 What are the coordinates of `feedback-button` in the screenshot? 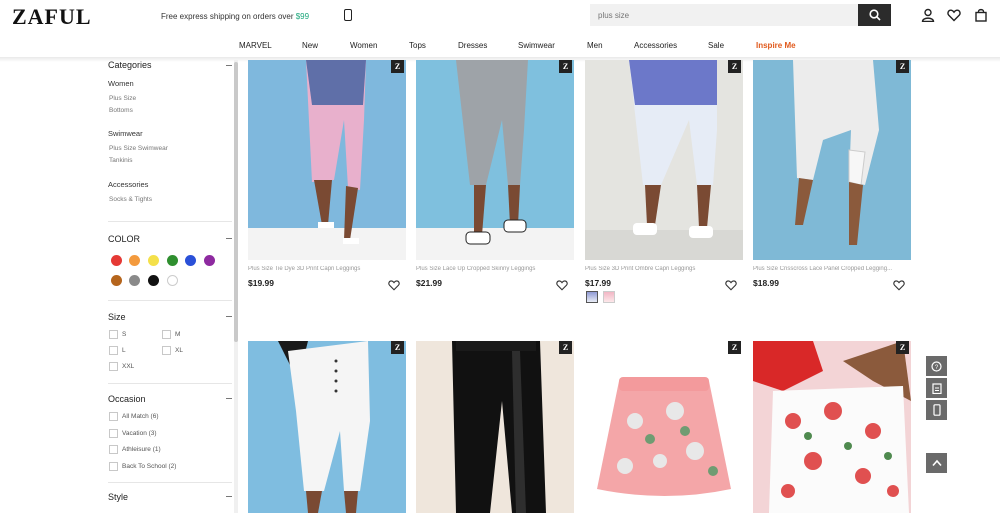 It's located at (936, 388).